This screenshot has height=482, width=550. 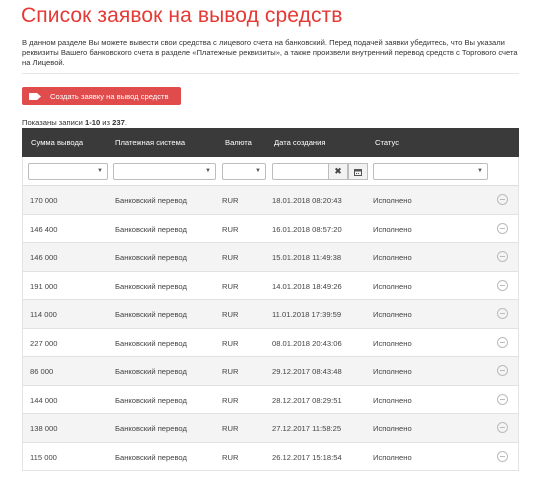 What do you see at coordinates (68, 171) in the screenshot?
I see `amount-filter-select: ▼` at bounding box center [68, 171].